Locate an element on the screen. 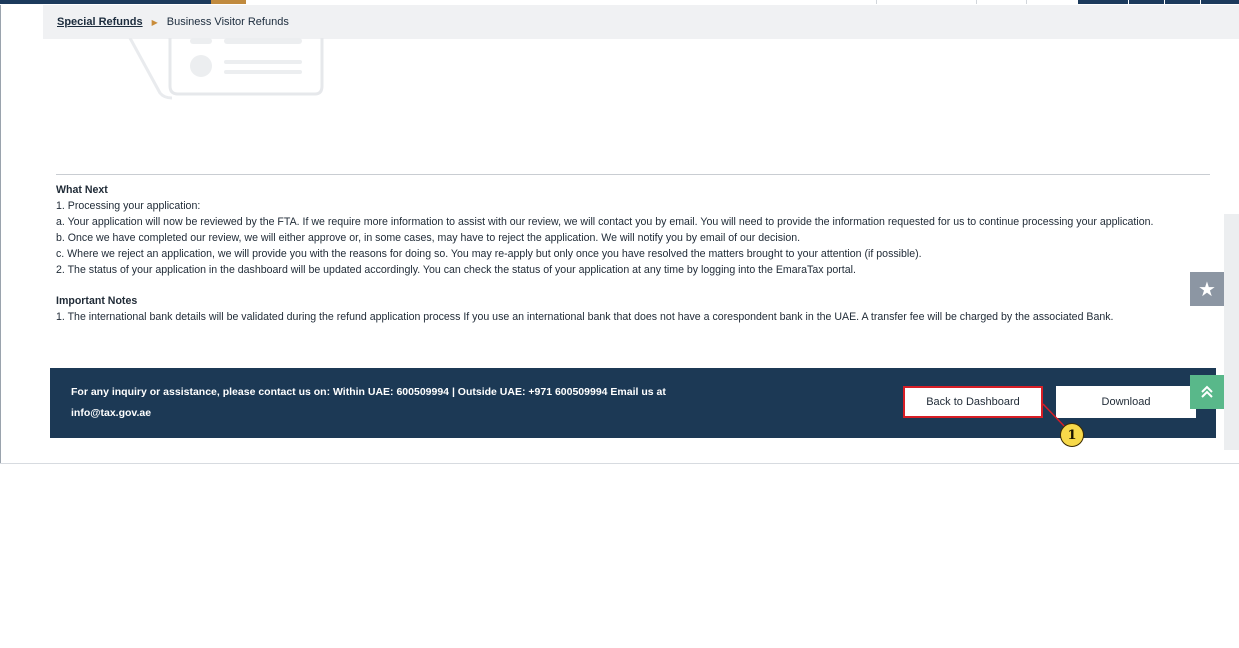 The image size is (1239, 648). callout-number-badge: 1 is located at coordinates (1072, 435).